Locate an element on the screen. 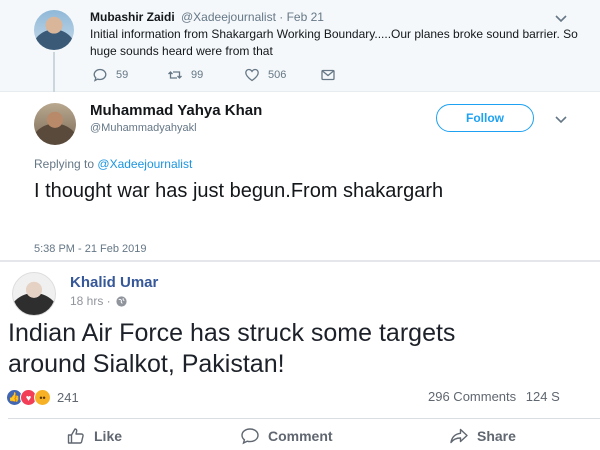  share-button: Share is located at coordinates (482, 436).